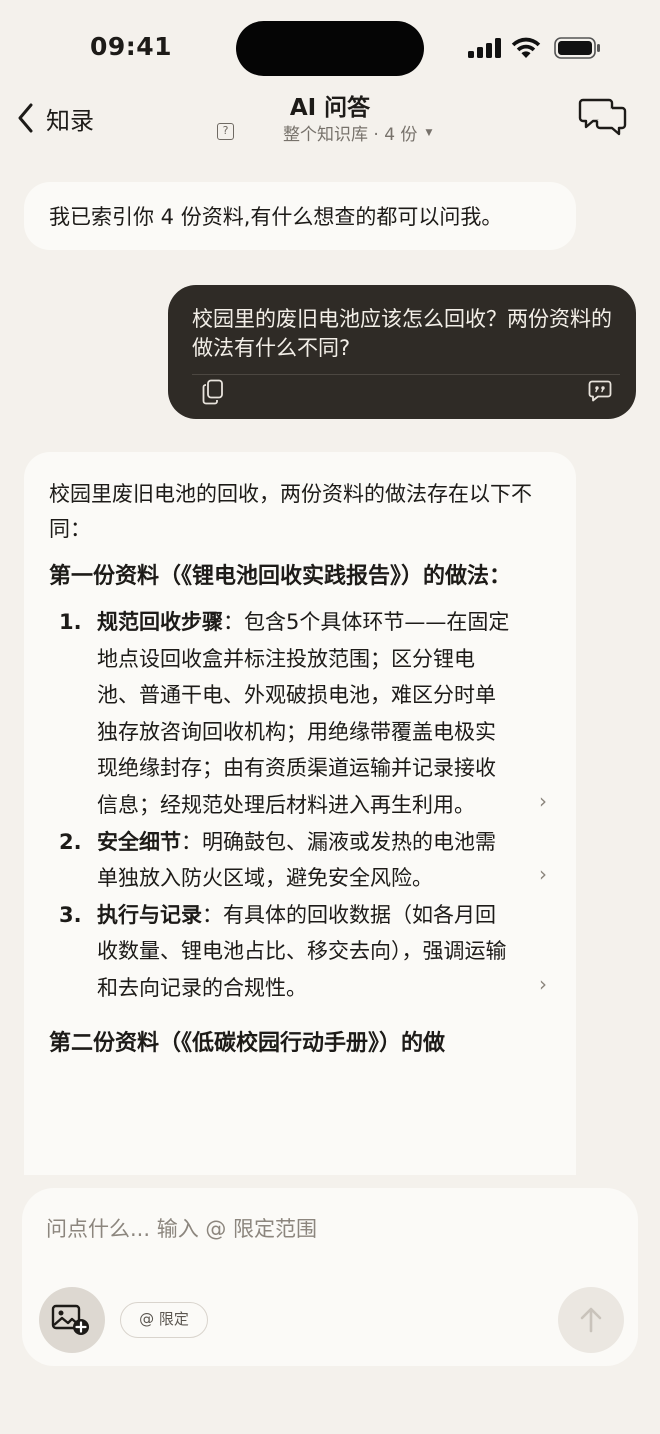  Describe the element at coordinates (139, 841) in the screenshot. I see `list-item-title: 安全细节` at that location.